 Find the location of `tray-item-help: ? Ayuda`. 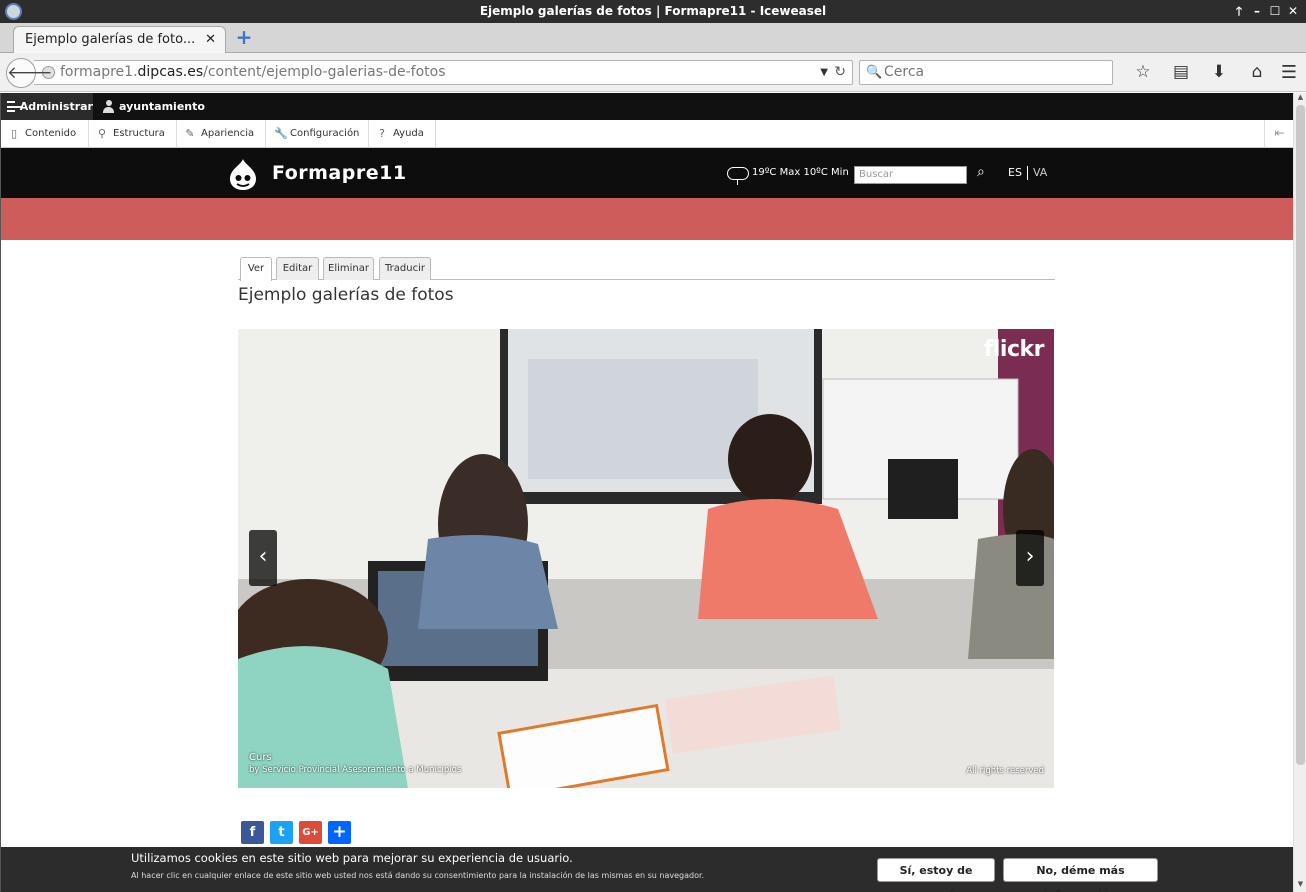

tray-item-help: ? Ayuda is located at coordinates (402, 133).